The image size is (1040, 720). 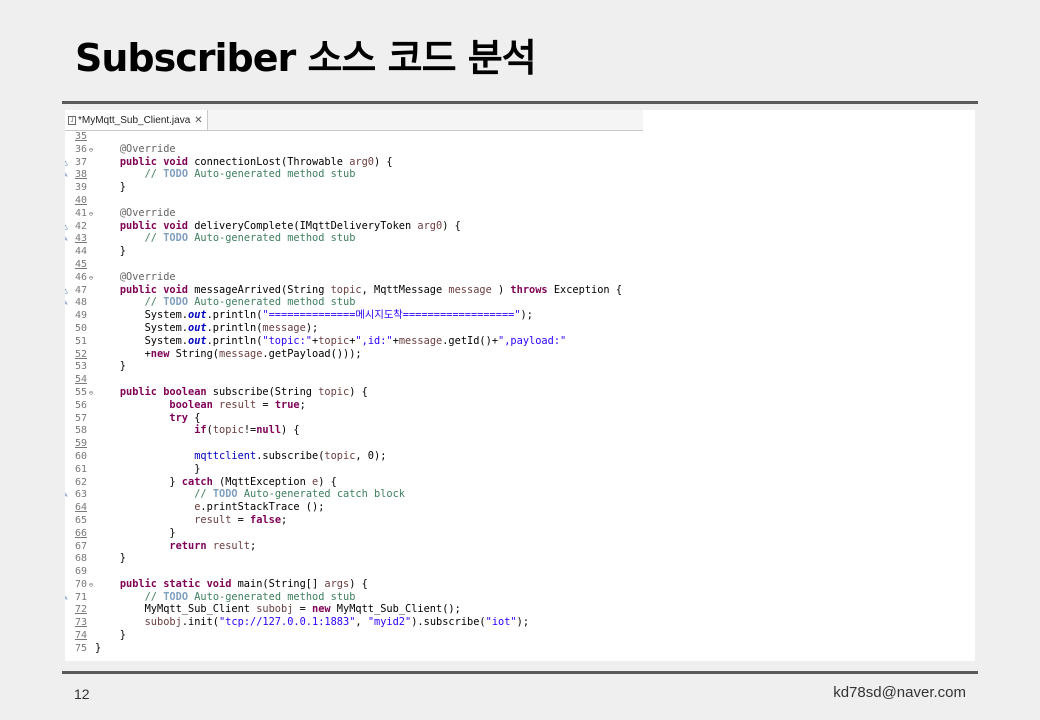 What do you see at coordinates (312, 327) in the screenshot?
I see `code-token: );` at bounding box center [312, 327].